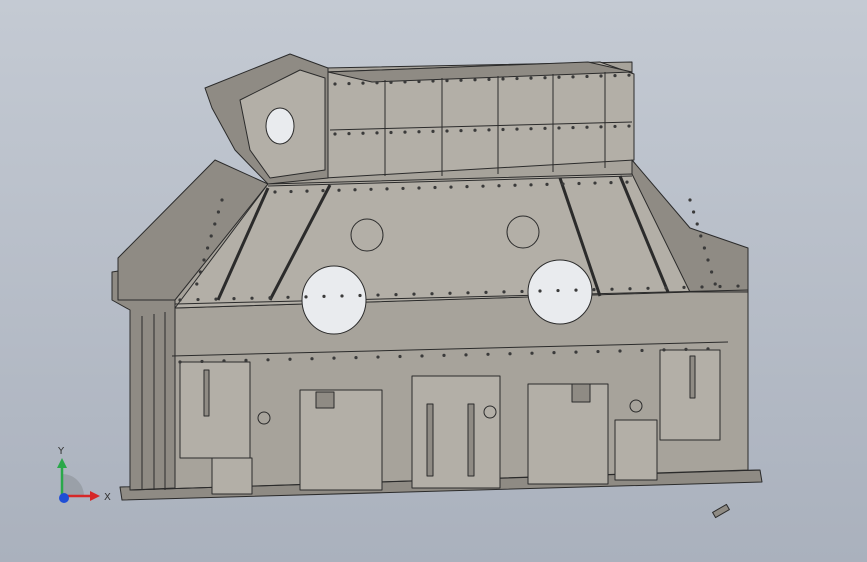 This screenshot has width=867, height=562. What do you see at coordinates (95, 496) in the screenshot?
I see `x-axis-arrow-icon` at bounding box center [95, 496].